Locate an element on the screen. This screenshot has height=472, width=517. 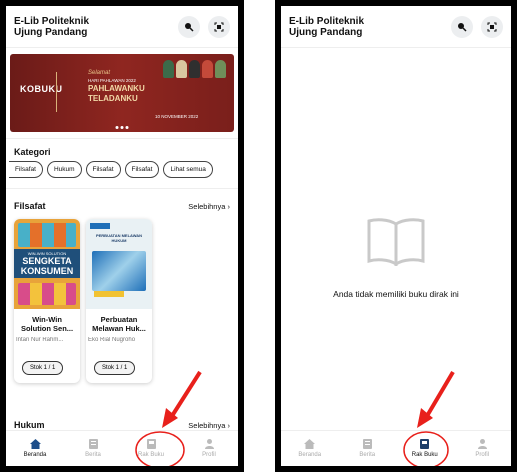
book-title-line: Win-Win is located at coordinates (47, 319).